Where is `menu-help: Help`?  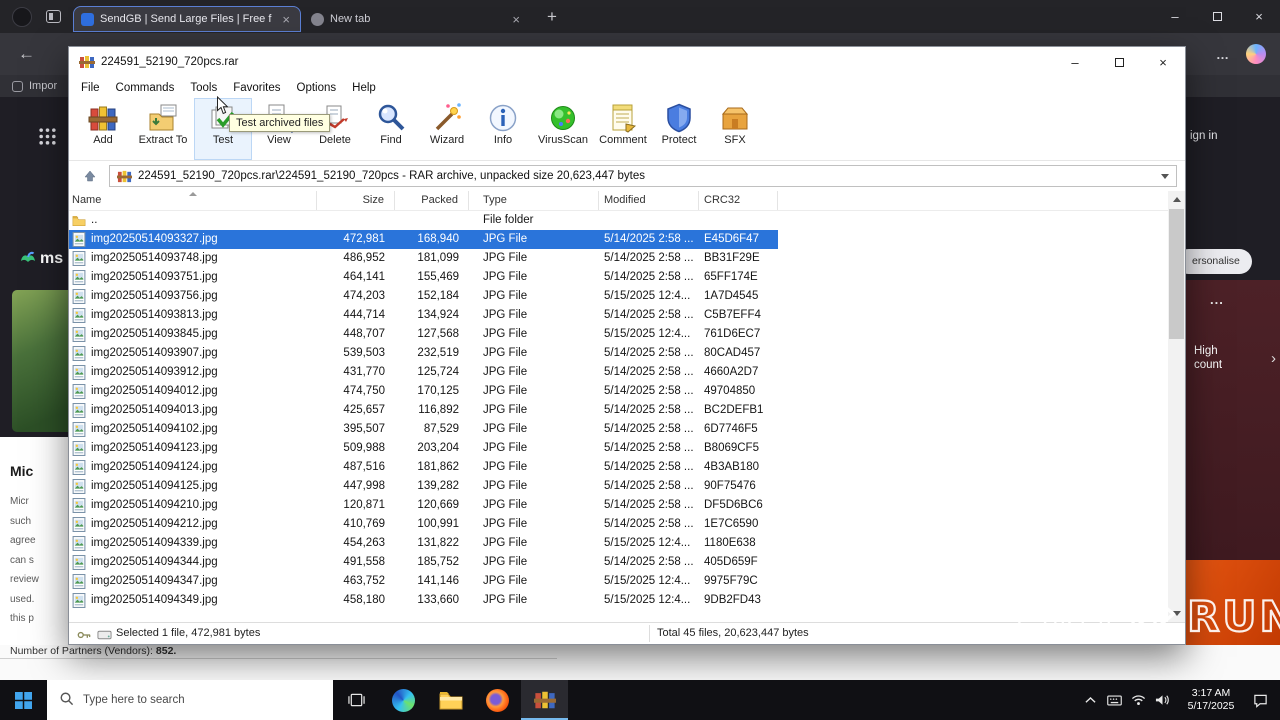 menu-help: Help is located at coordinates (364, 88).